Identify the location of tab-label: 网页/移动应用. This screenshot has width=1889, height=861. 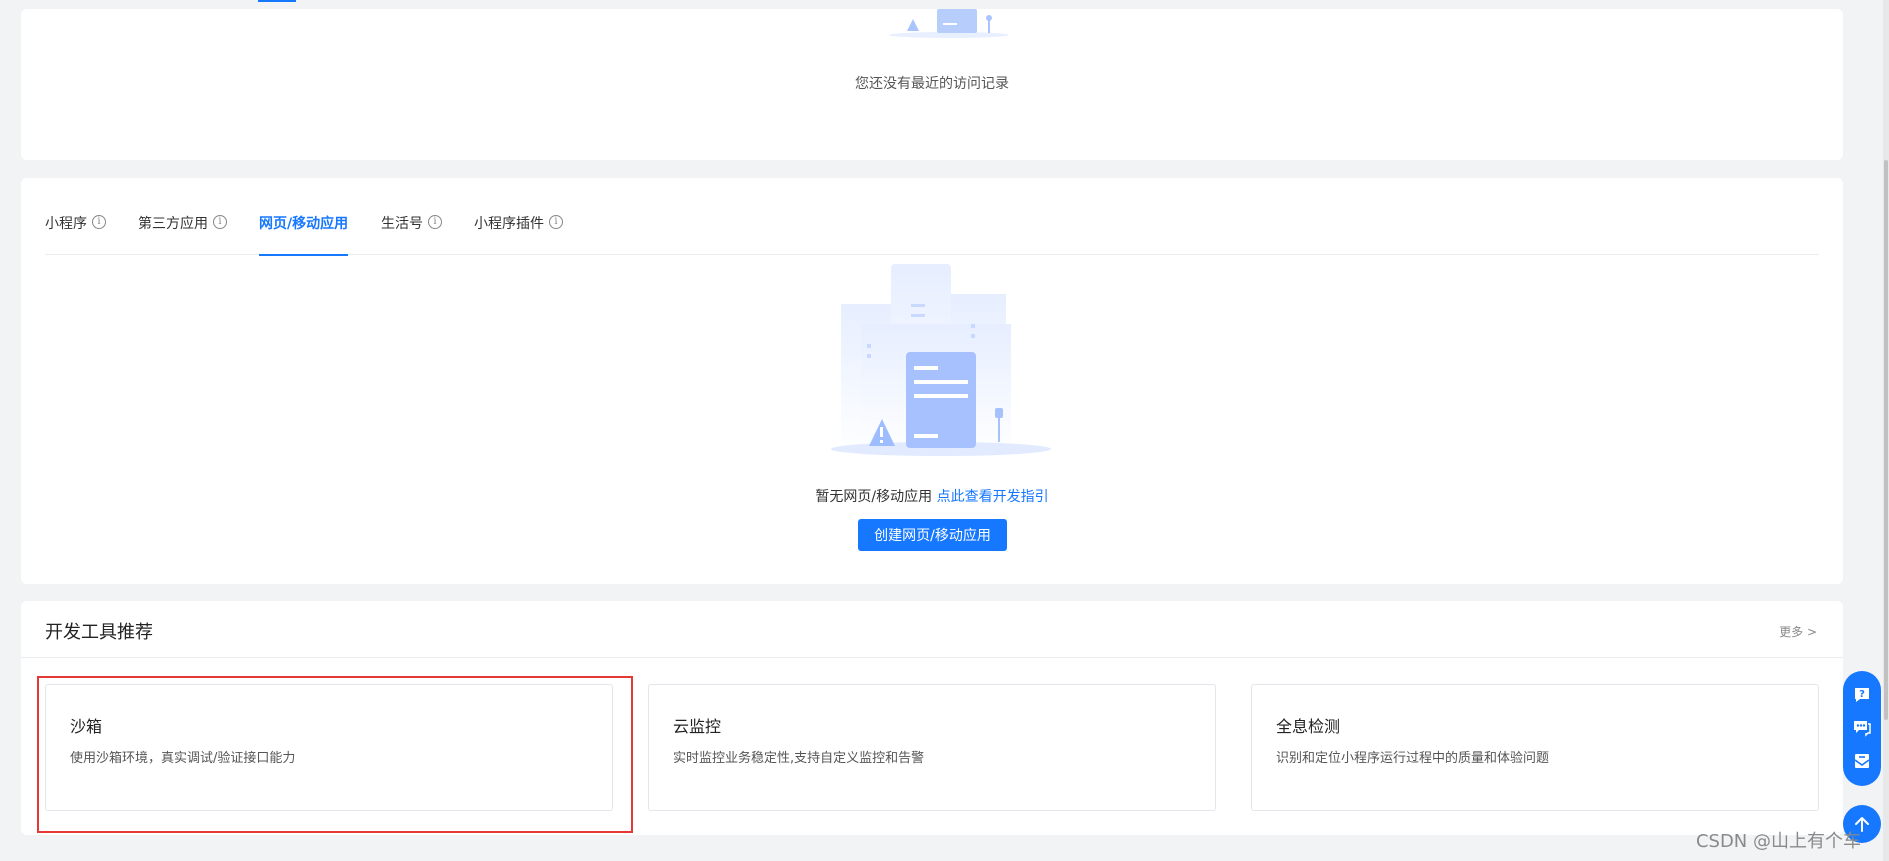
(304, 224).